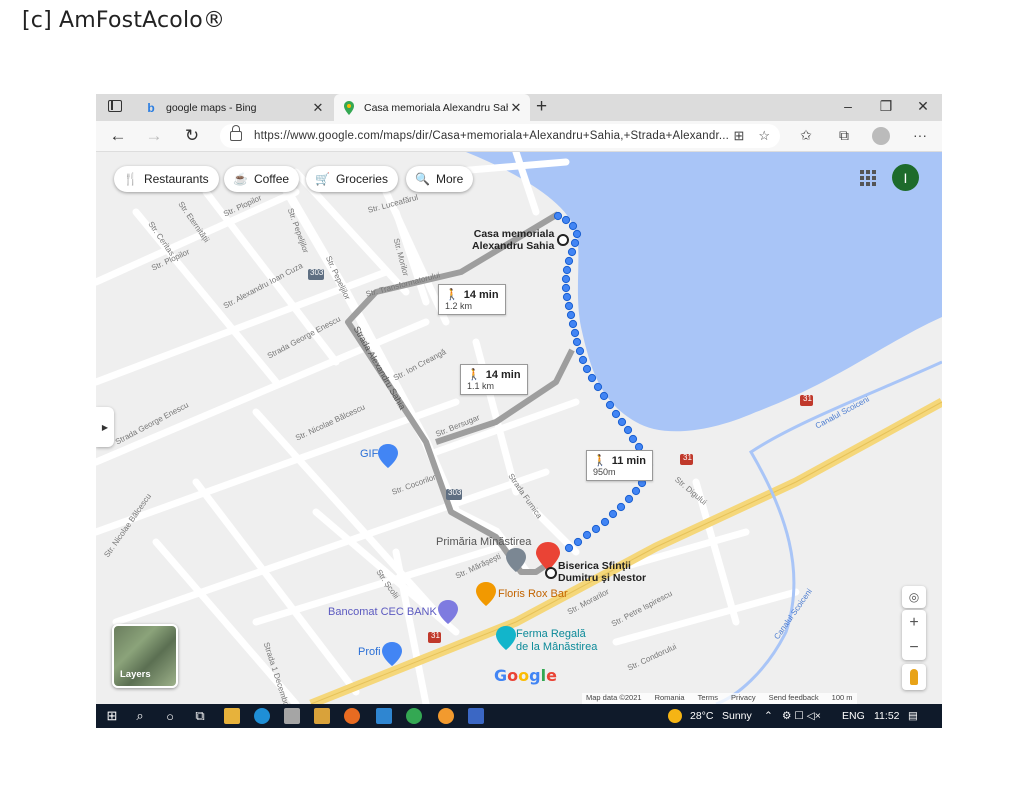  I want to click on app-available-icon: ⊞, so click(738, 136).